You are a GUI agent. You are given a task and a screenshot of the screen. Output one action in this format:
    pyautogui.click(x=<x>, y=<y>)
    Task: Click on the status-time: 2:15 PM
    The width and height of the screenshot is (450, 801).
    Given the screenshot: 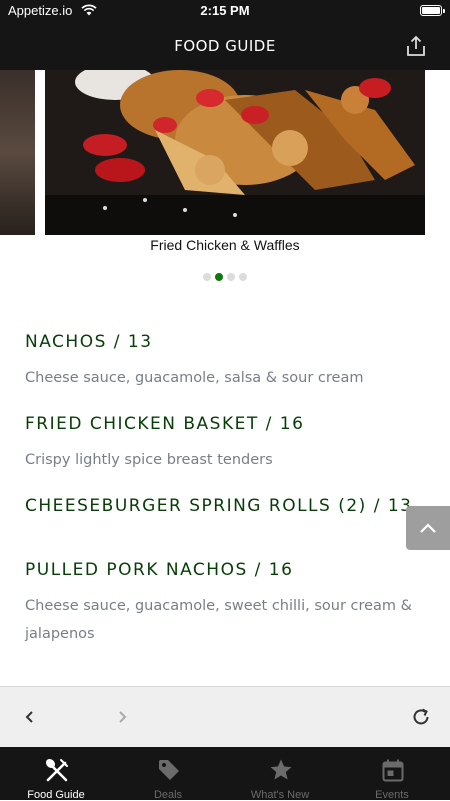 What is the action you would take?
    pyautogui.click(x=225, y=10)
    